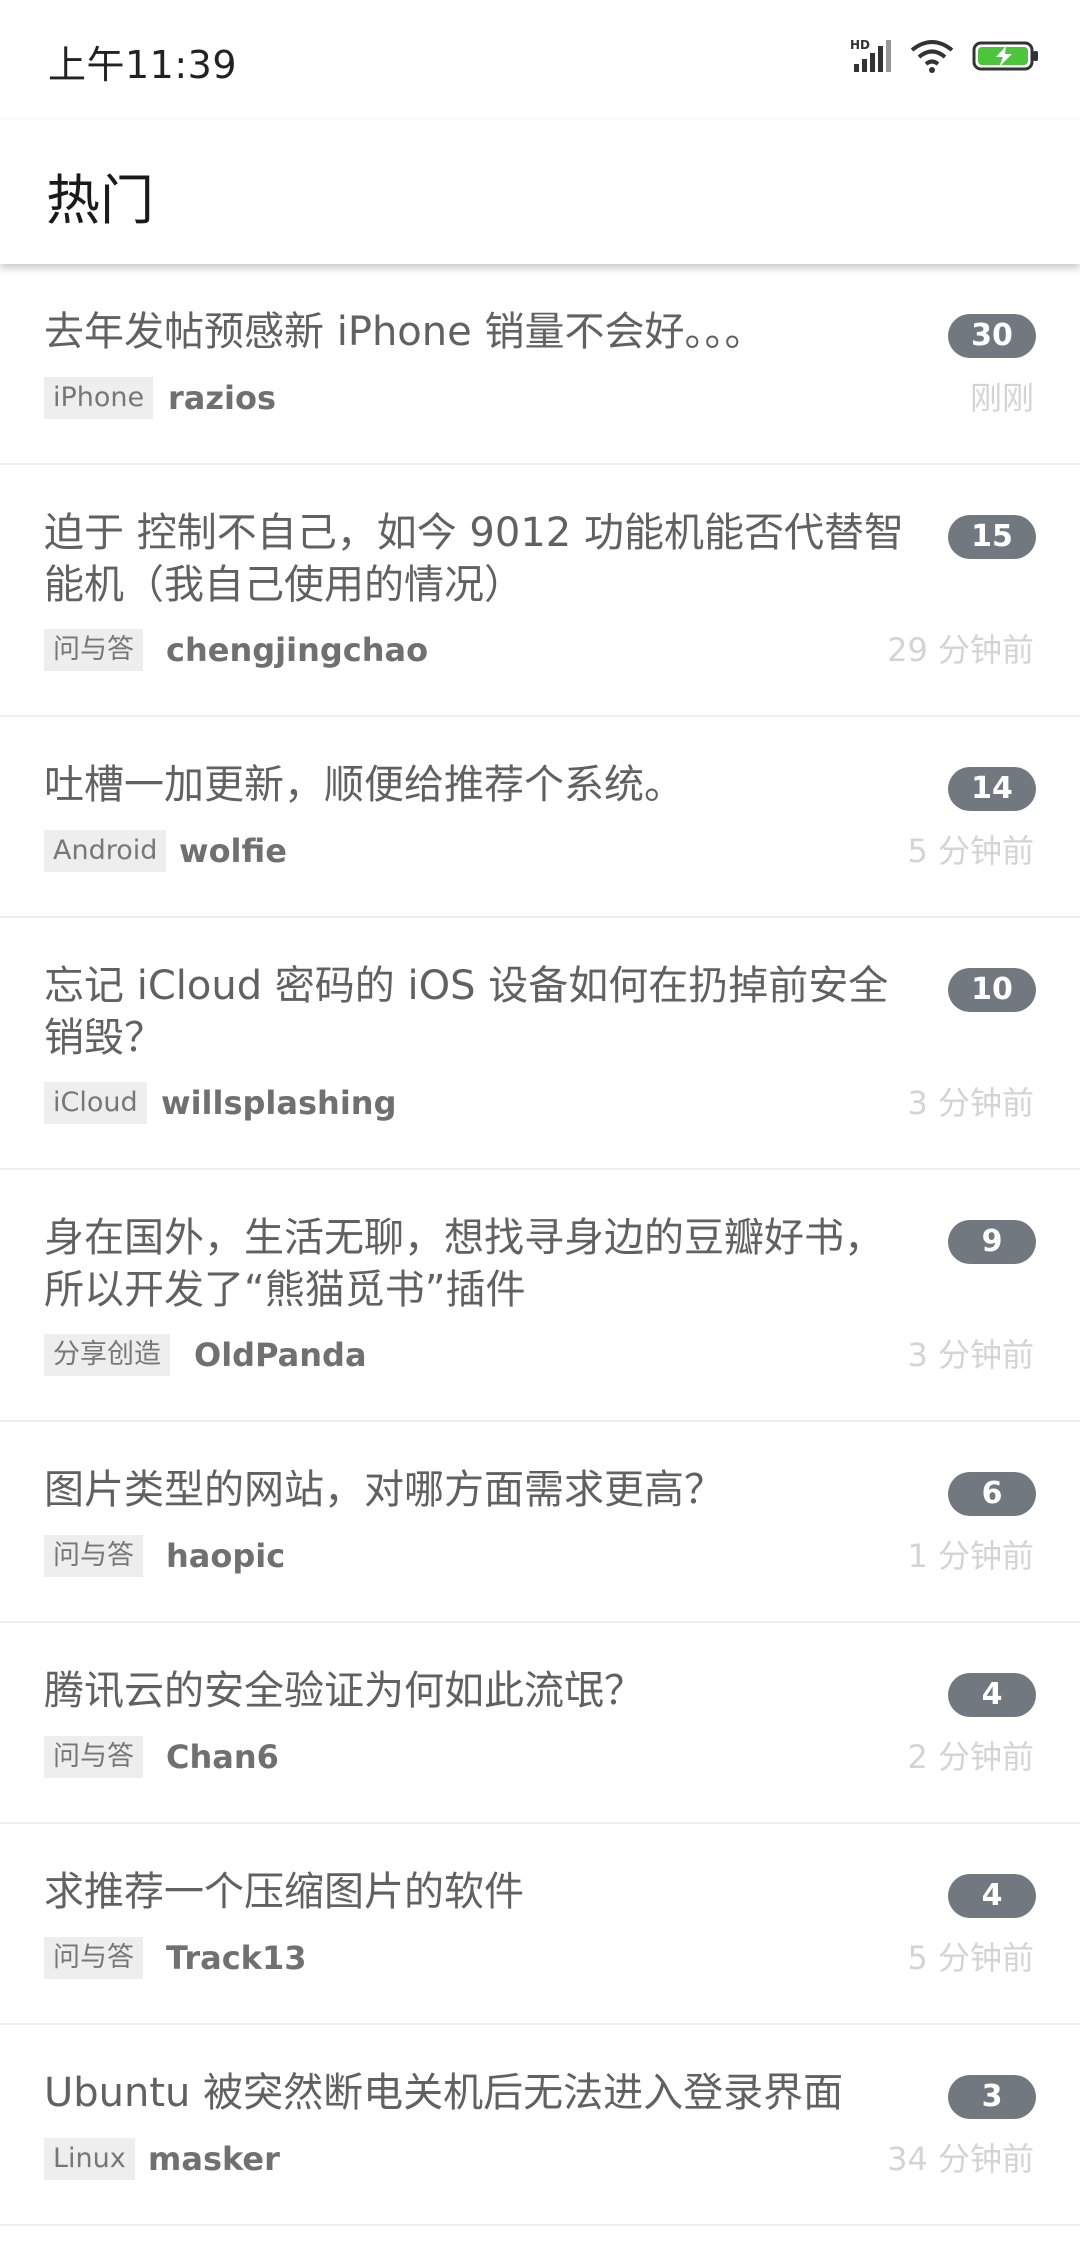 This screenshot has width=1080, height=2248. I want to click on node-tag: iCloud, so click(95, 1103).